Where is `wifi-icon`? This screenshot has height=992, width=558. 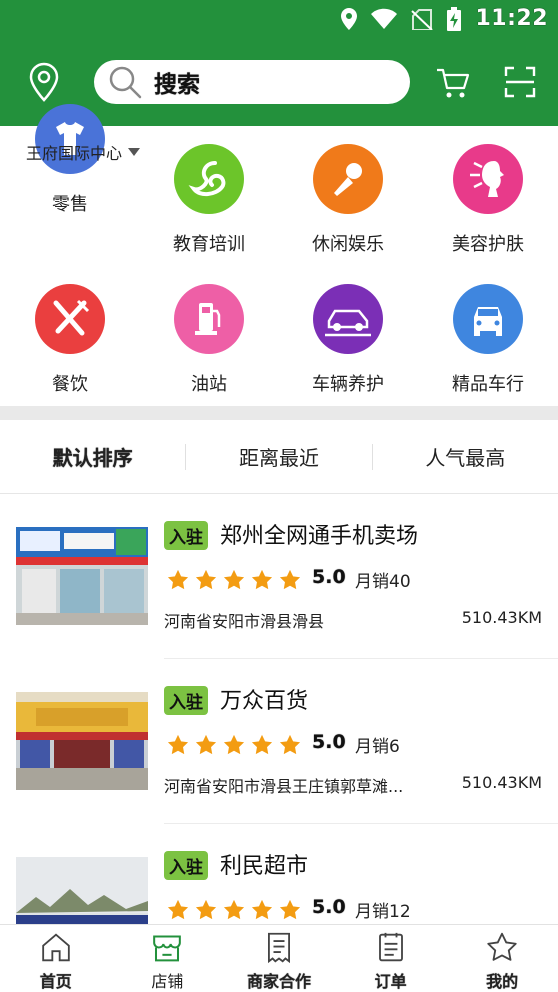
wifi-icon is located at coordinates (384, 18).